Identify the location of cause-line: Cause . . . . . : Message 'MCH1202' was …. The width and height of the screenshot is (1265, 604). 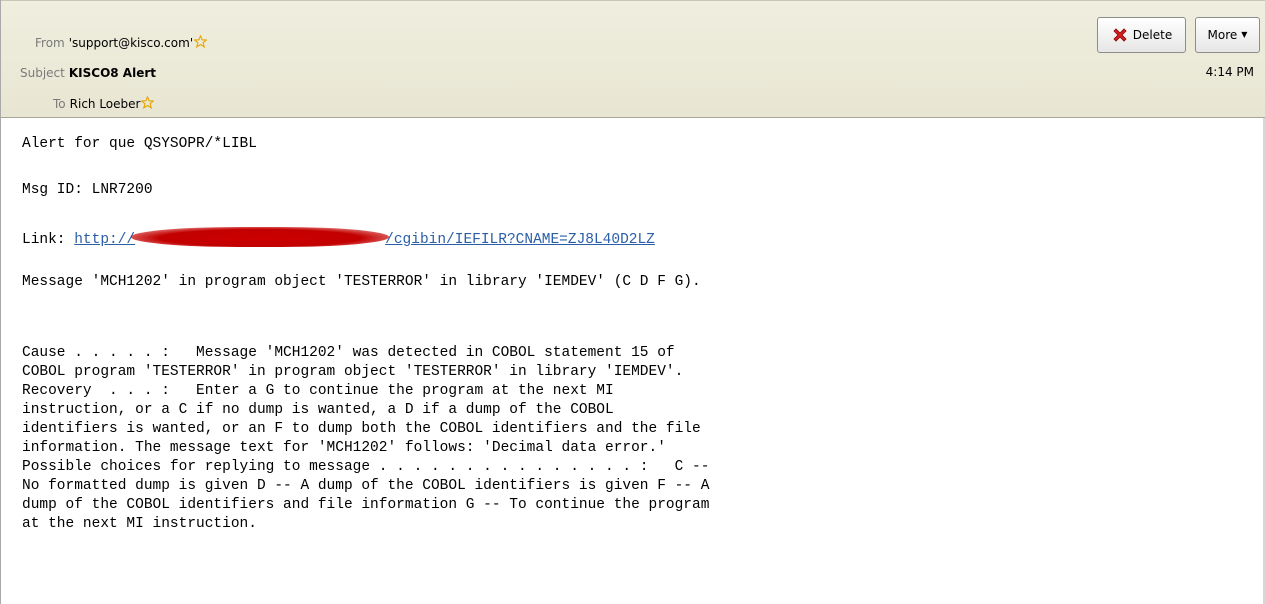
(348, 353).